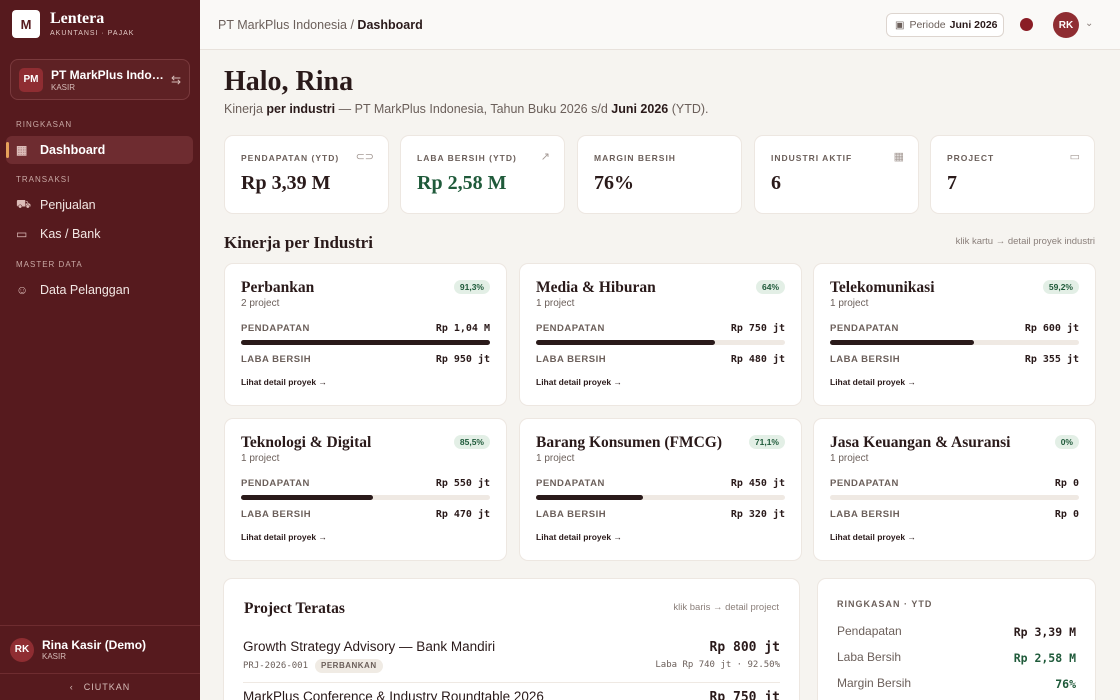 The height and width of the screenshot is (700, 1120). What do you see at coordinates (471, 287) in the screenshot?
I see `margin-badge: 91,3%` at bounding box center [471, 287].